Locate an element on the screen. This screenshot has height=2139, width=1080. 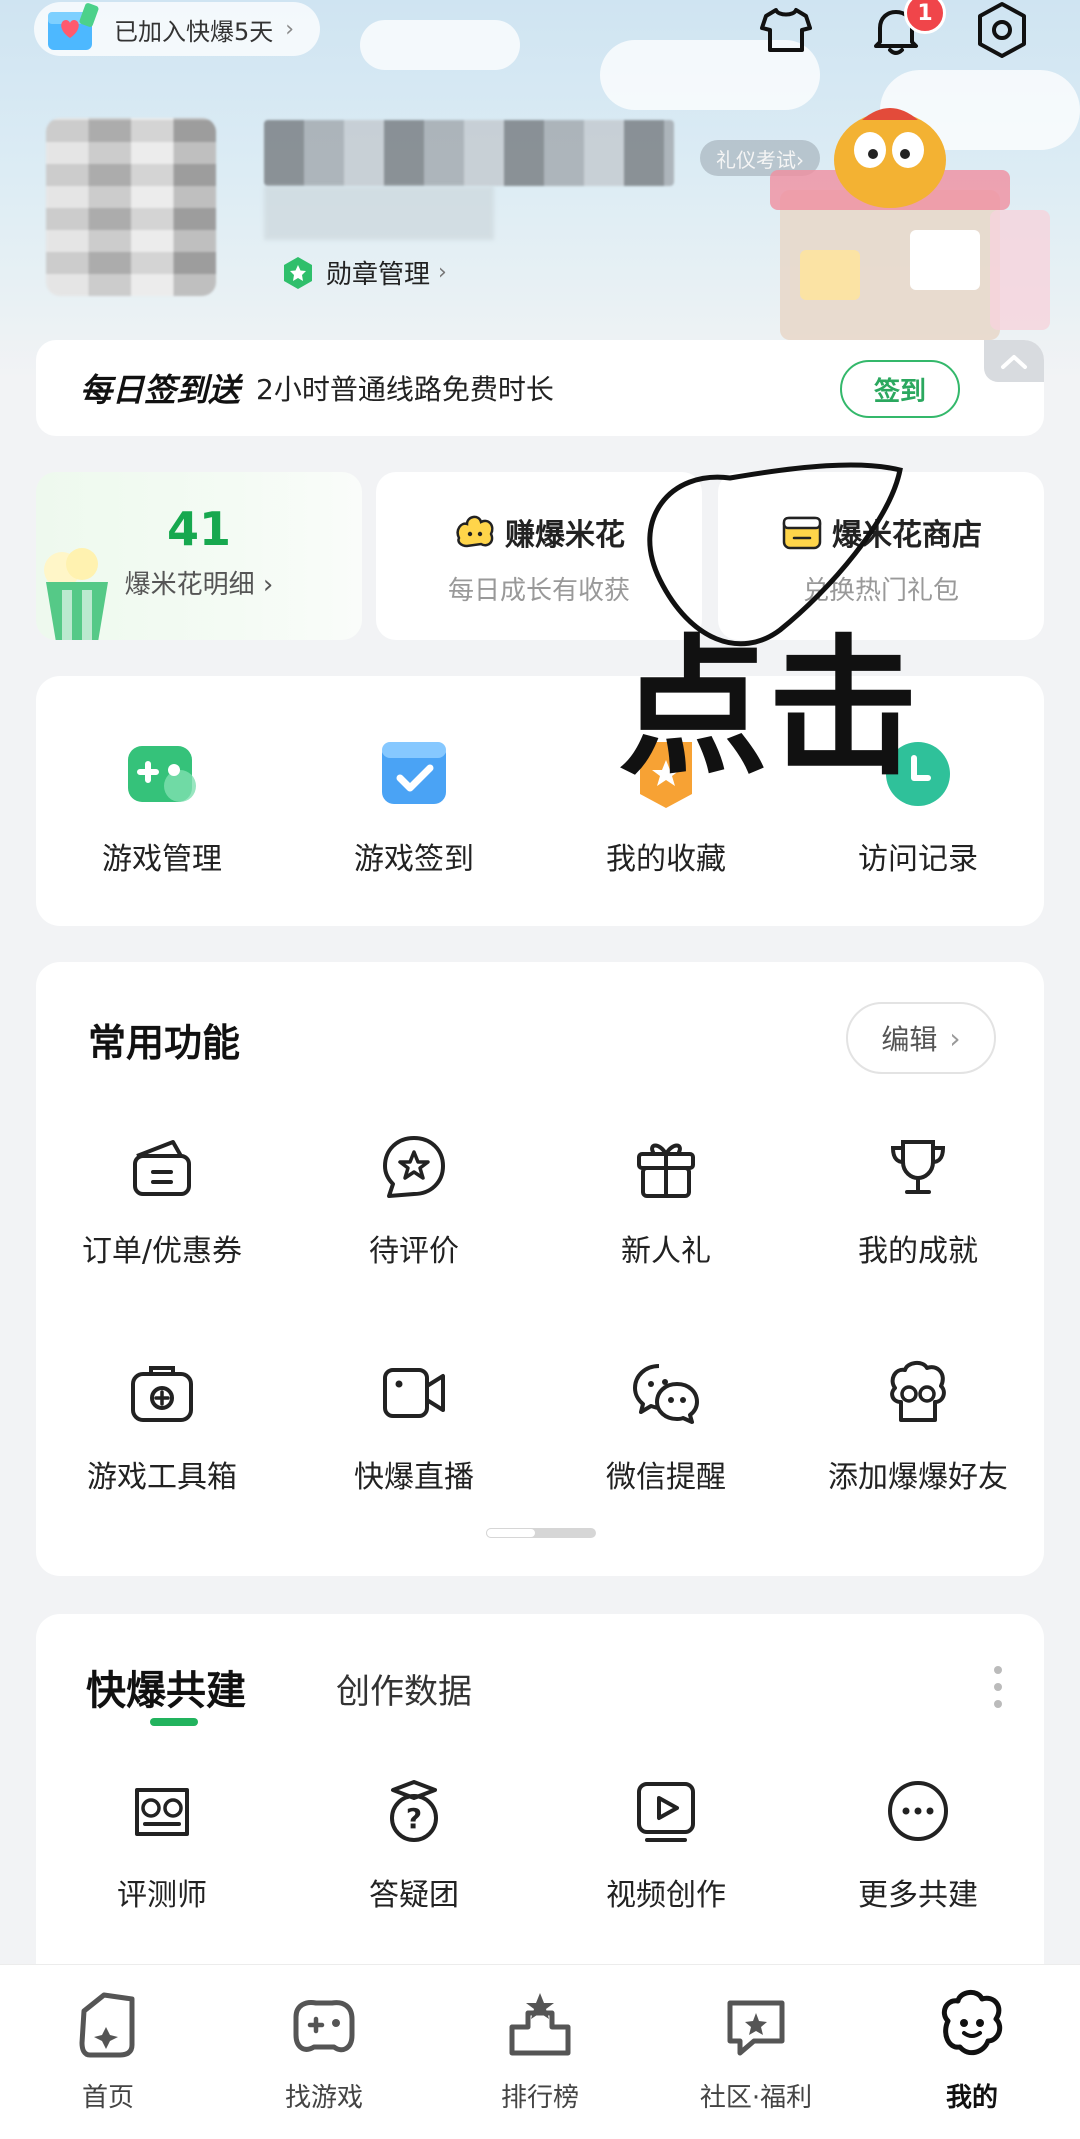
page-indicator is located at coordinates (541, 1533).